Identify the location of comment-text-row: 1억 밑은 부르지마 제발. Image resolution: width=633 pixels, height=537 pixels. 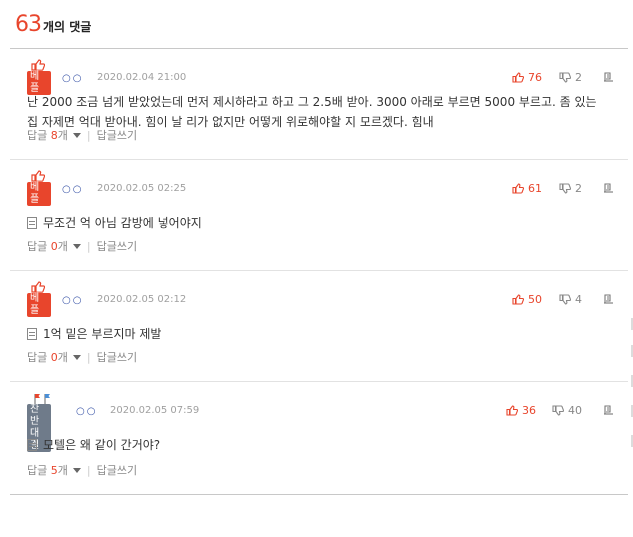
(94, 334).